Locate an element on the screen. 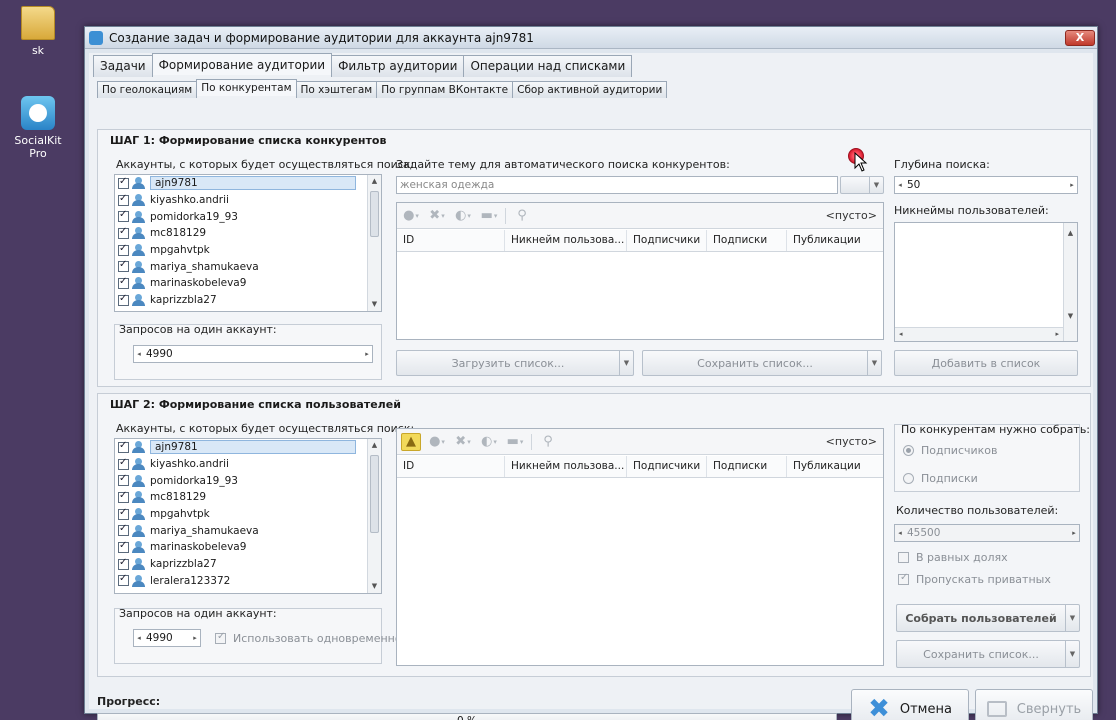 The height and width of the screenshot is (720, 1116). delete-icon: ✖ ▾ is located at coordinates (463, 442).